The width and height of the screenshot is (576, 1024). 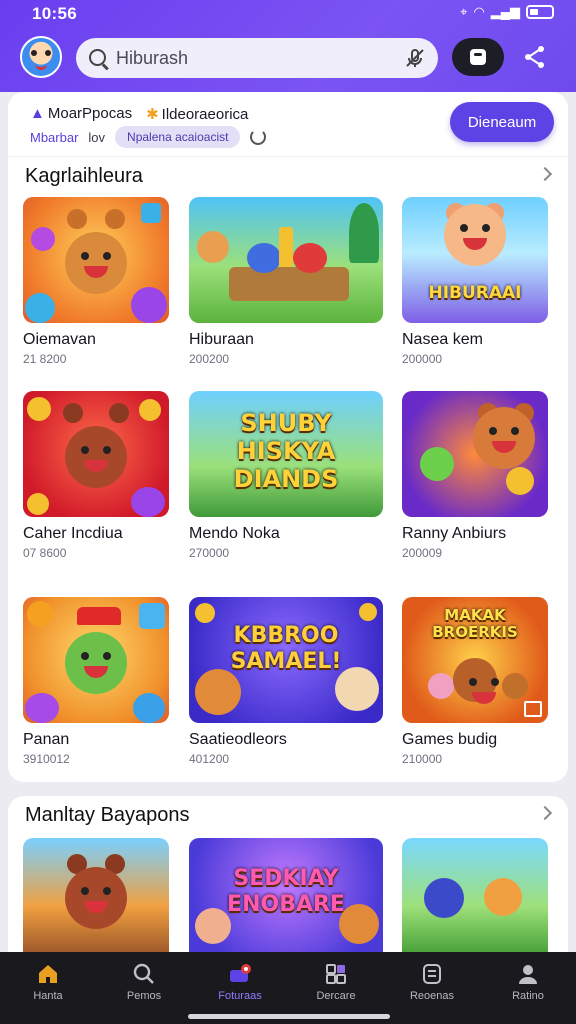 I want to click on game-thumbnail: MAKAK BROERKIS, so click(x=475, y=660).